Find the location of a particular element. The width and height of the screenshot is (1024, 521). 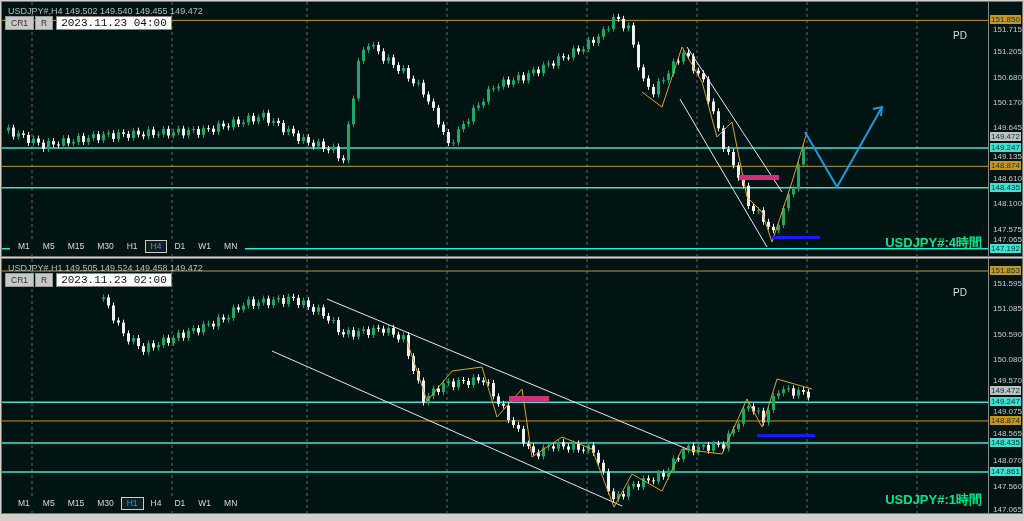

price-tag: 151.853 is located at coordinates (1005, 270).